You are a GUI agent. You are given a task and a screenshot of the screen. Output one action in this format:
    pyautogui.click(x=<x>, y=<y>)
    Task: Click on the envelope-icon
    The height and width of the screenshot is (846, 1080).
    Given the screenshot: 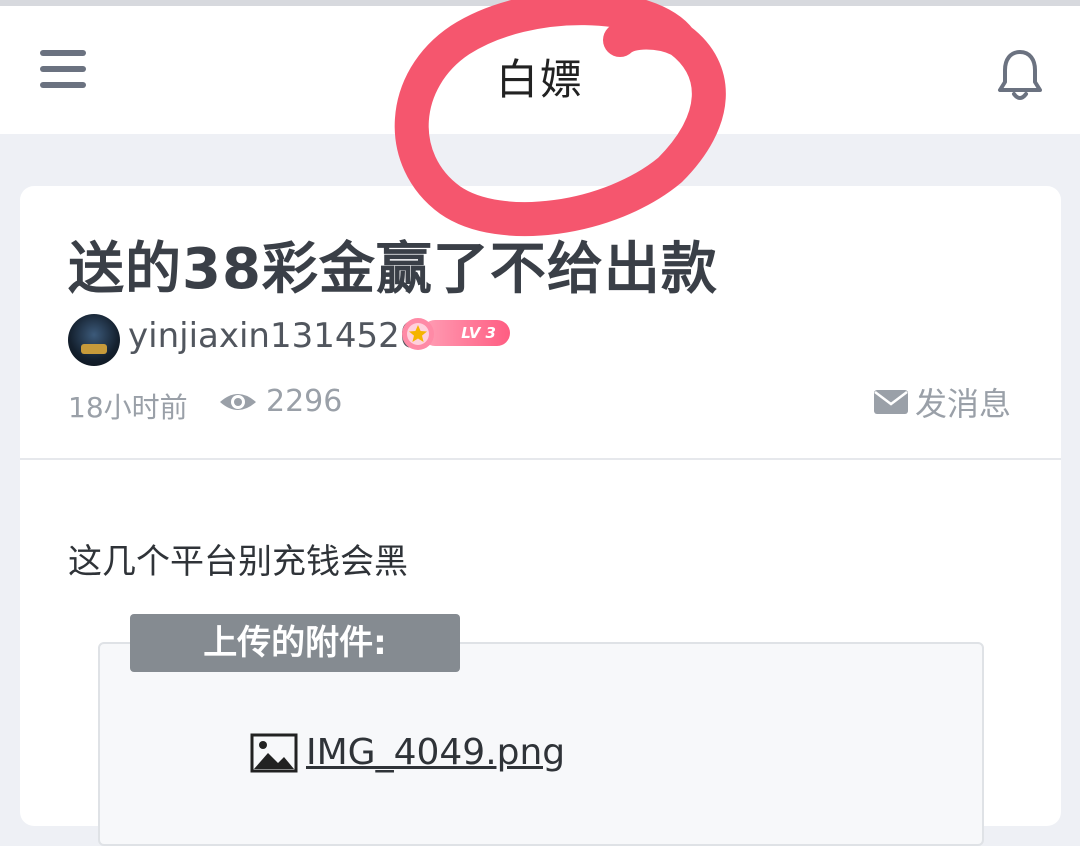 What is the action you would take?
    pyautogui.click(x=890, y=402)
    